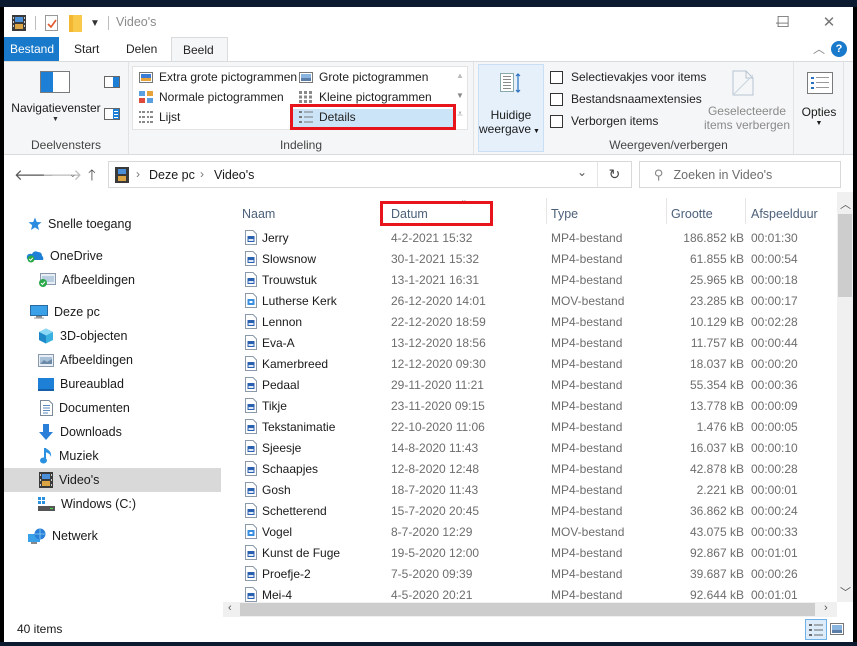 Image resolution: width=857 pixels, height=646 pixels. I want to click on details-pane-icon, so click(112, 114).